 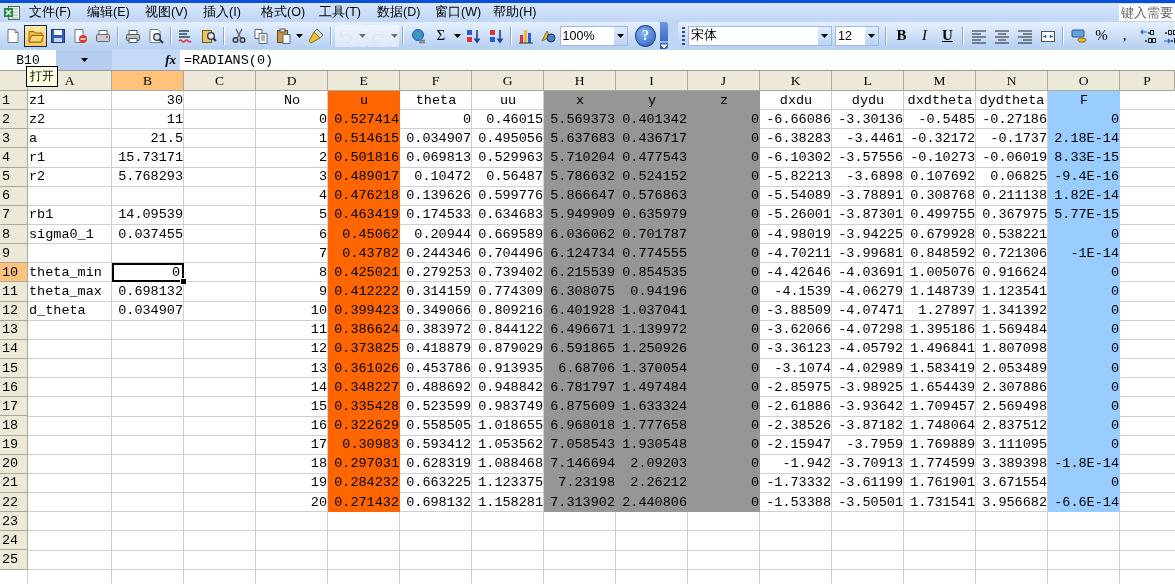 What do you see at coordinates (924, 35) in the screenshot?
I see `italic-button: I` at bounding box center [924, 35].